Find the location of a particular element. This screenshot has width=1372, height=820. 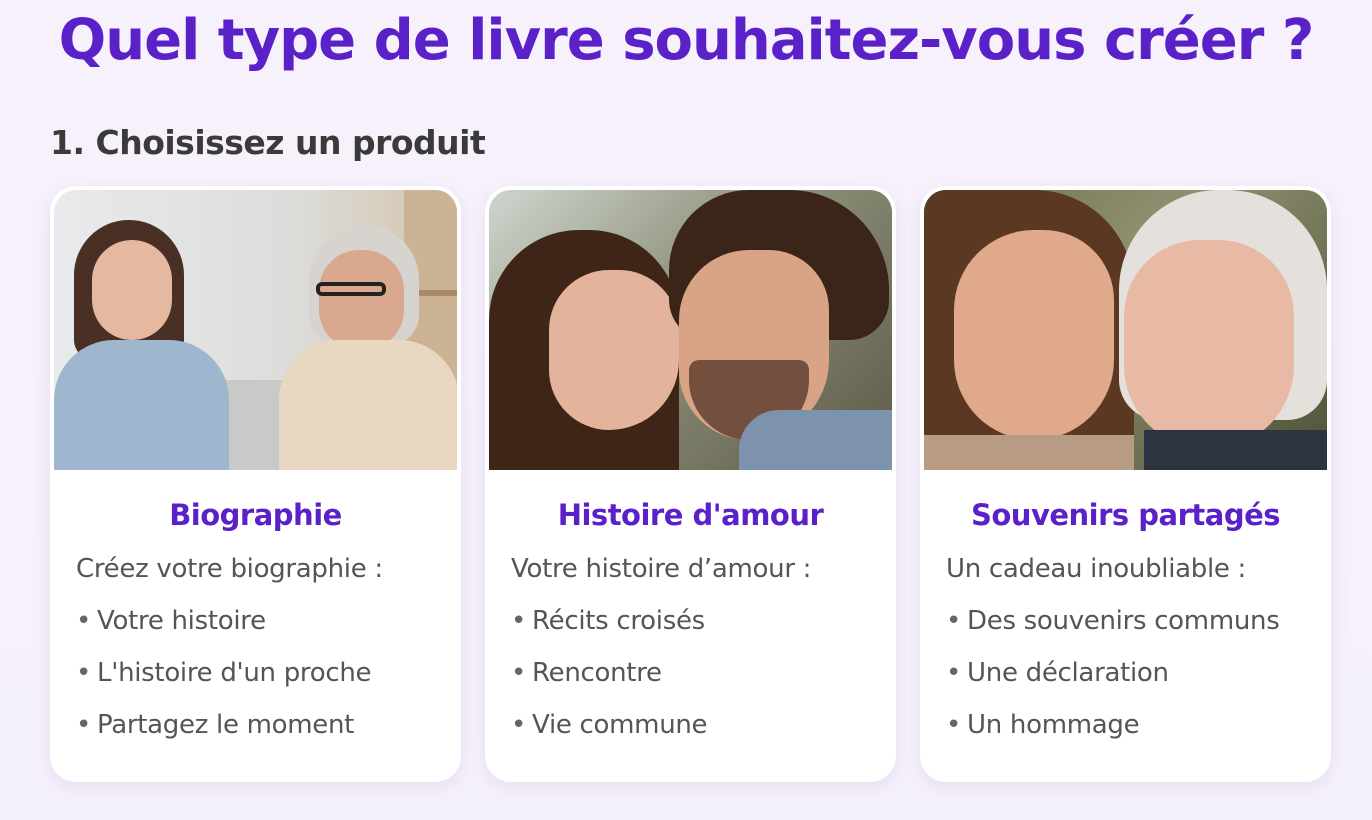

step-title: 1. Choisissez un produit is located at coordinates (268, 142).